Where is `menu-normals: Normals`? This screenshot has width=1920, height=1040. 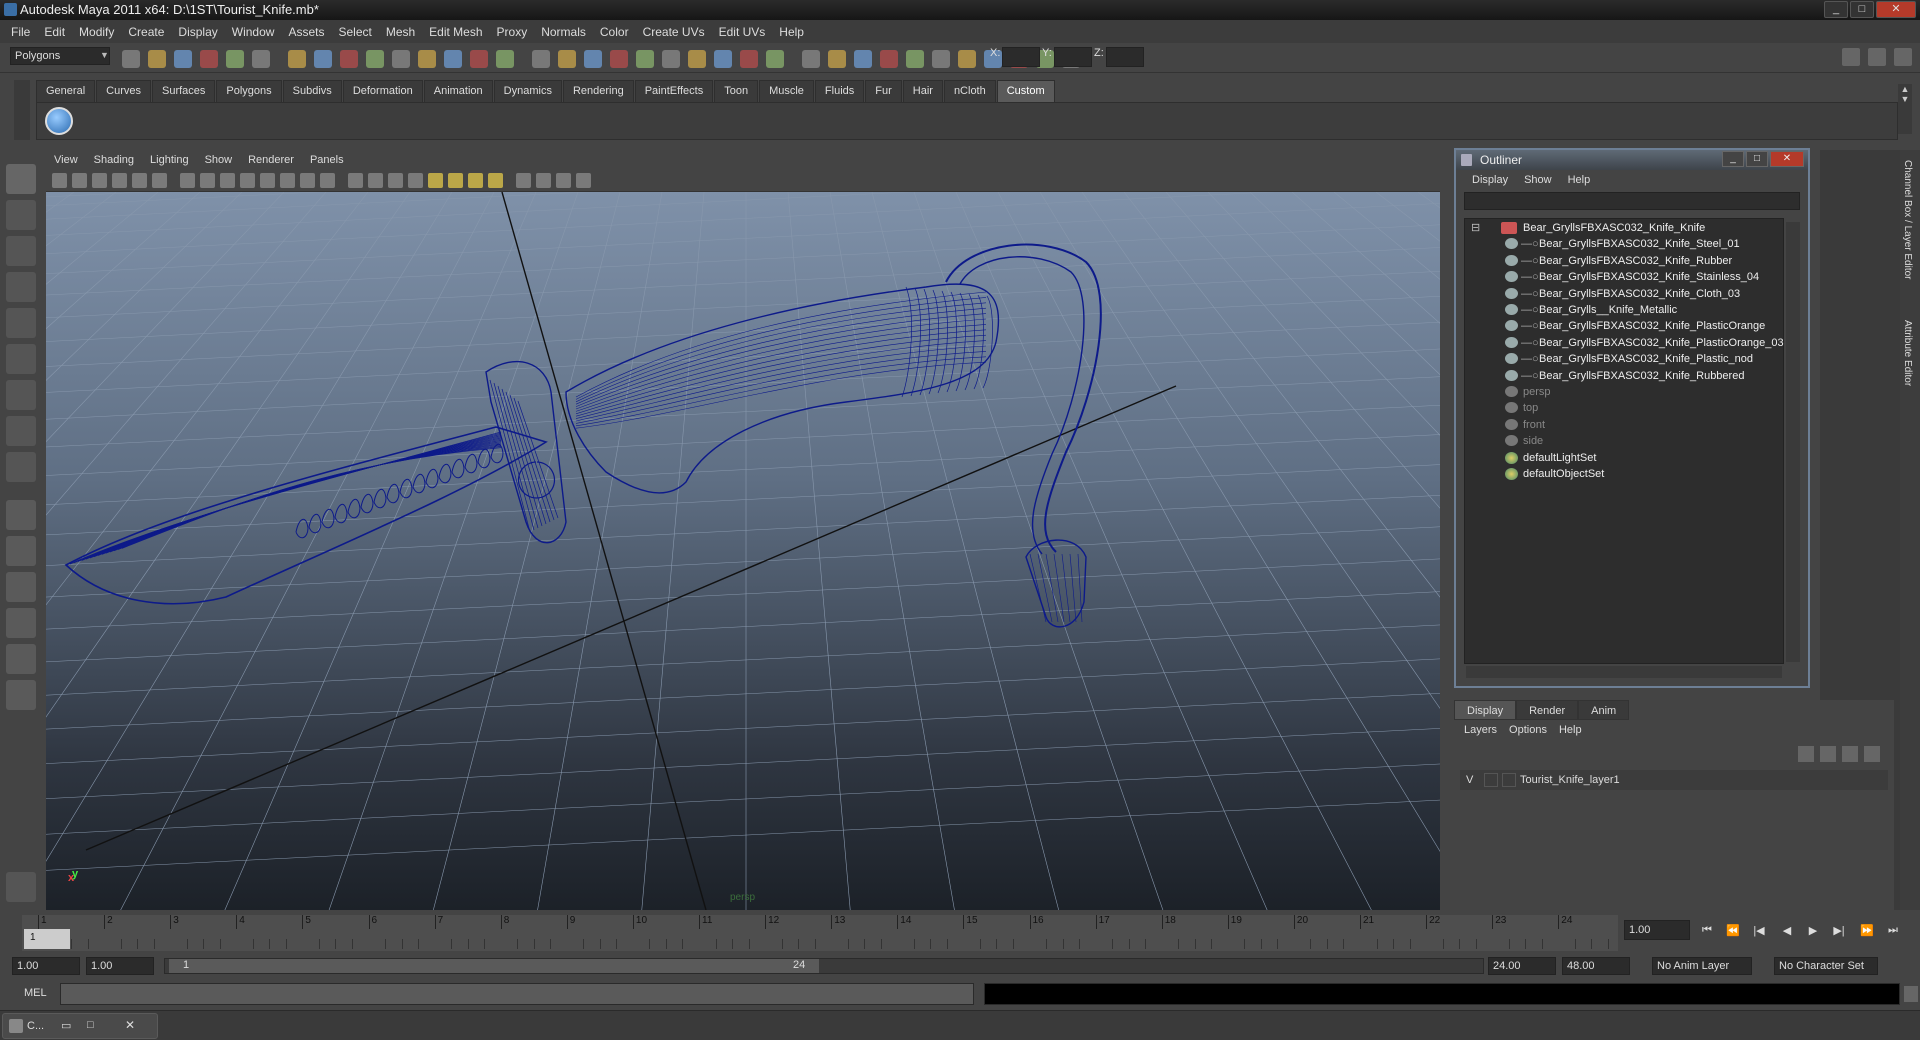
menu-normals: Normals is located at coordinates (563, 32).